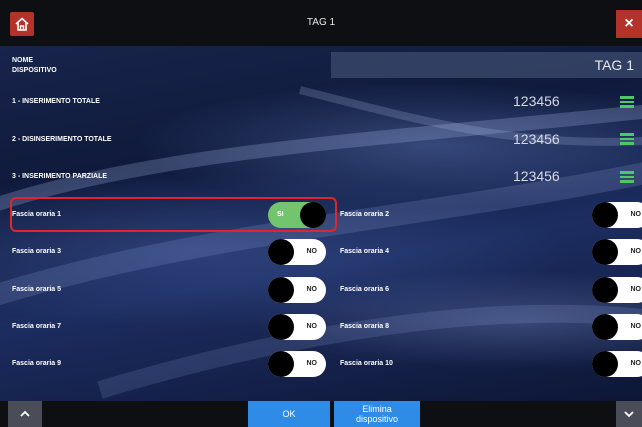 This screenshot has height=427, width=642. I want to click on slot-toggle-2: NO, so click(617, 215).